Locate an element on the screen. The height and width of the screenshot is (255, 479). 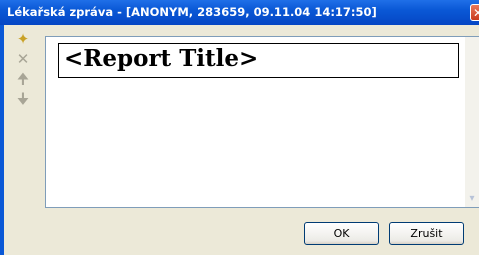
move-down-icon: 🠋 is located at coordinates (23, 99).